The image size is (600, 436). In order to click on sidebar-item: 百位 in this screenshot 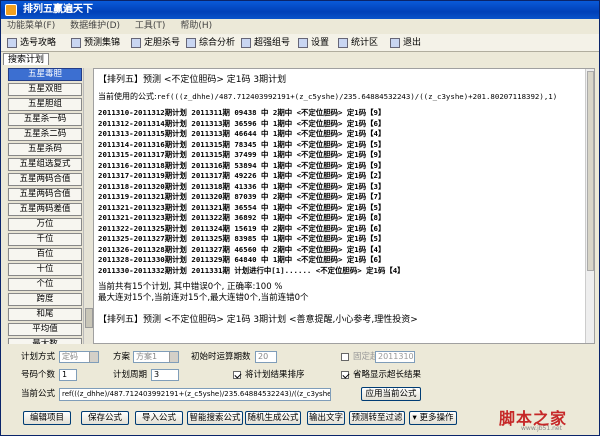, I will do `click(45, 254)`.